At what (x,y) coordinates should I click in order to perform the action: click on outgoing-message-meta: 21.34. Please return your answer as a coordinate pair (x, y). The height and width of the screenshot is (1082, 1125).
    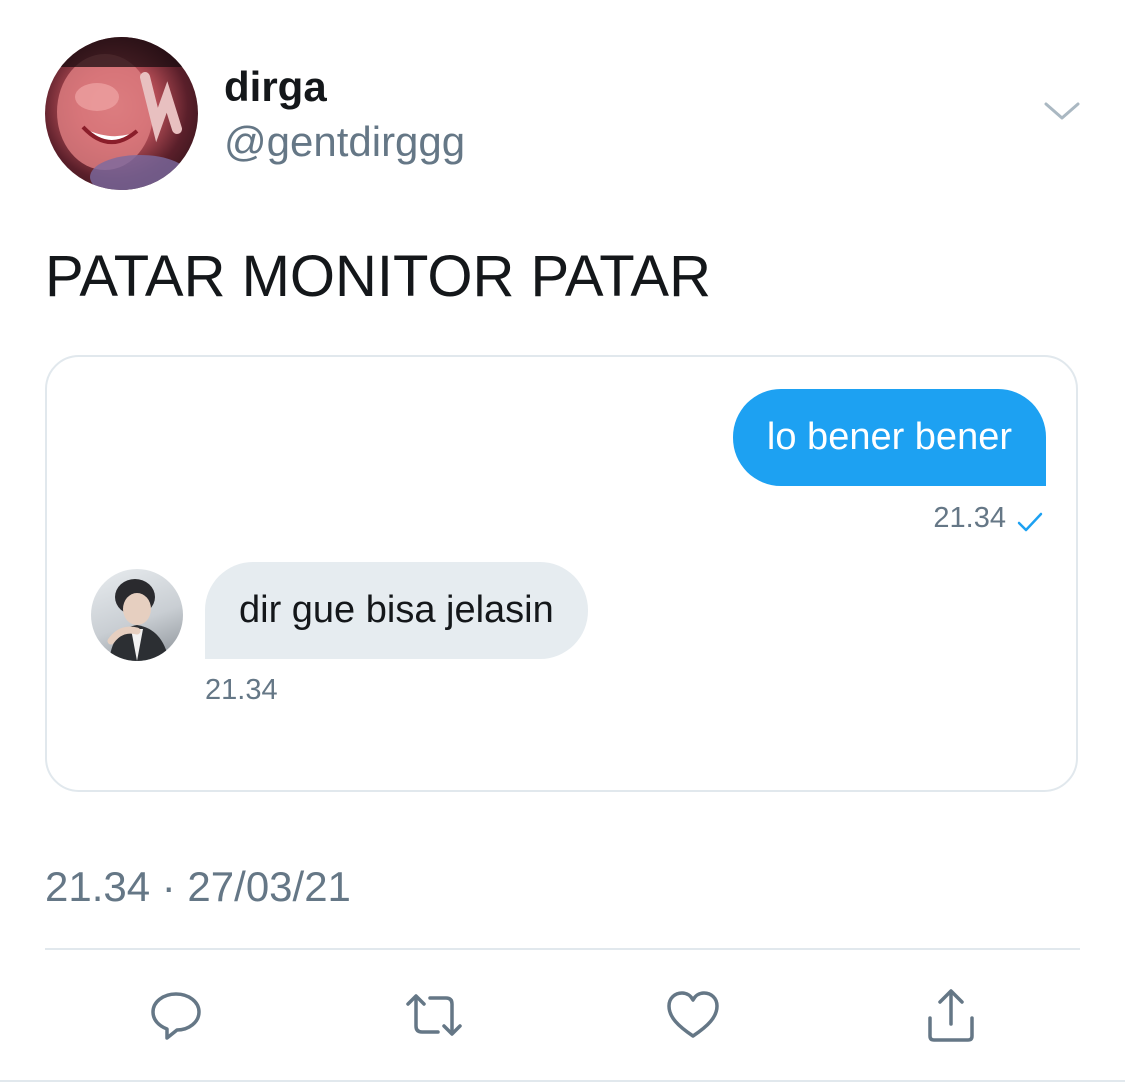
    Looking at the image, I should click on (988, 518).